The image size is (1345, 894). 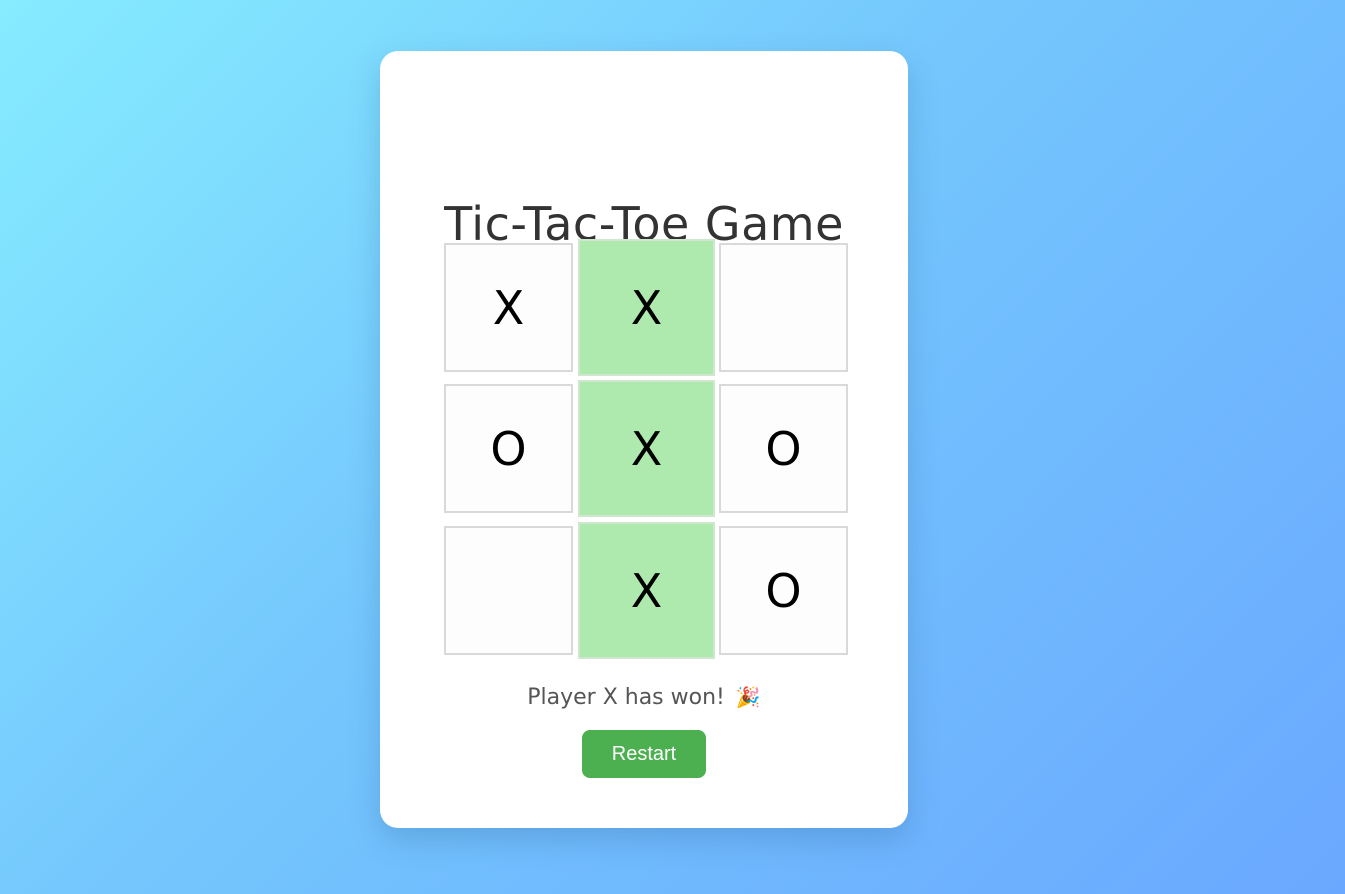 I want to click on restart-button: Restart, so click(x=644, y=754).